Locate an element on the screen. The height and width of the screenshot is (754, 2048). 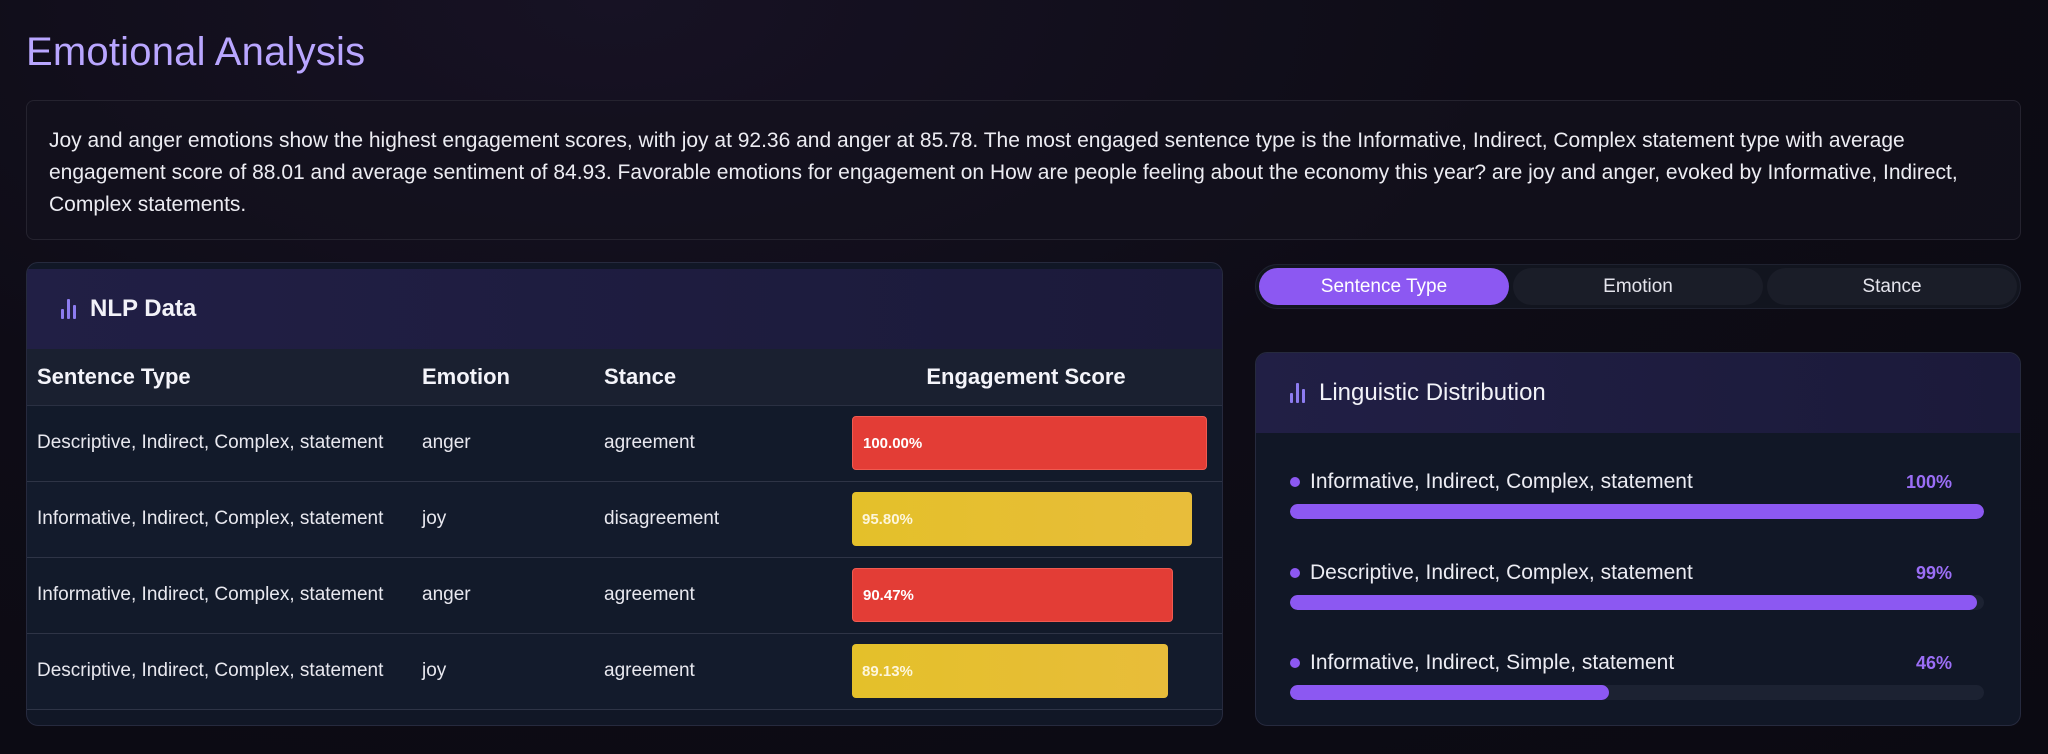
column-header-emotion: Emotion is located at coordinates (503, 377).